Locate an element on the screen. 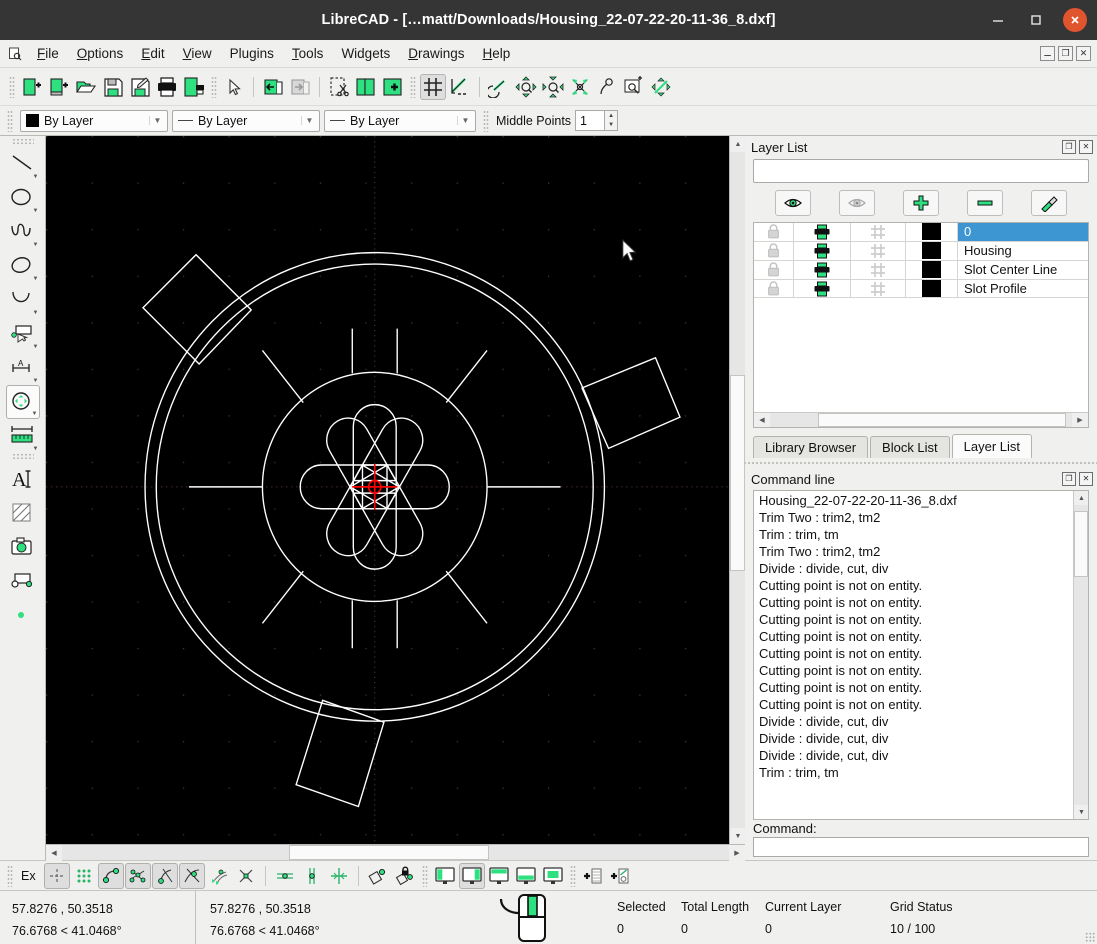 Image resolution: width=1097 pixels, height=944 pixels. stepper-up-icon: ▲ is located at coordinates (611, 116).